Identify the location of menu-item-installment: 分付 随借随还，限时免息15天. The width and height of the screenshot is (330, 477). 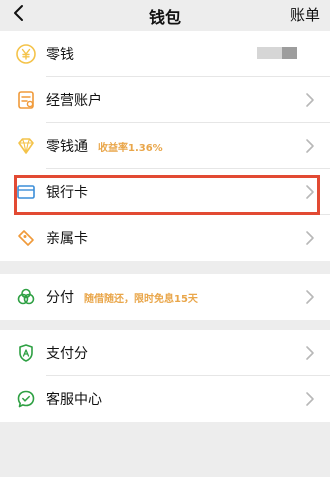
(165, 297).